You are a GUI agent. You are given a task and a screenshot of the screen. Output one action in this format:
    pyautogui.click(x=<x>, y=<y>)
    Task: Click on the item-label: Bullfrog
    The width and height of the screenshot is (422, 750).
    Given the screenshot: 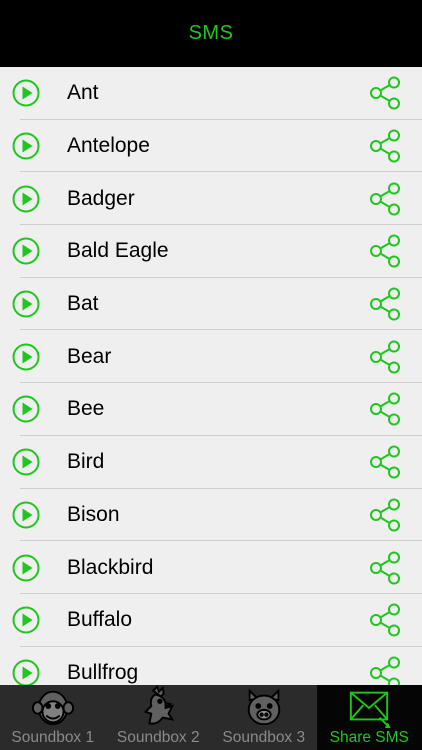 What is the action you would take?
    pyautogui.click(x=103, y=672)
    